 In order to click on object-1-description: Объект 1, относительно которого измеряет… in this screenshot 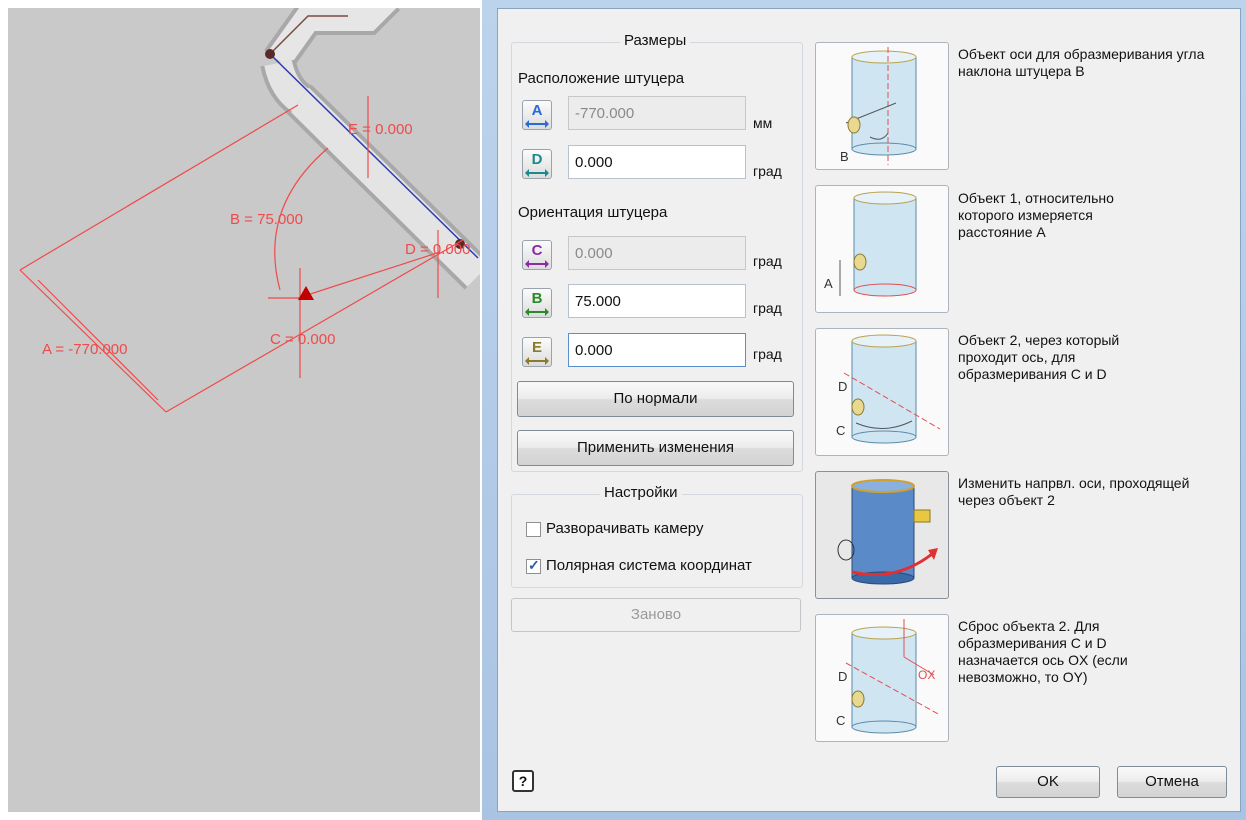, I will do `click(1036, 215)`.